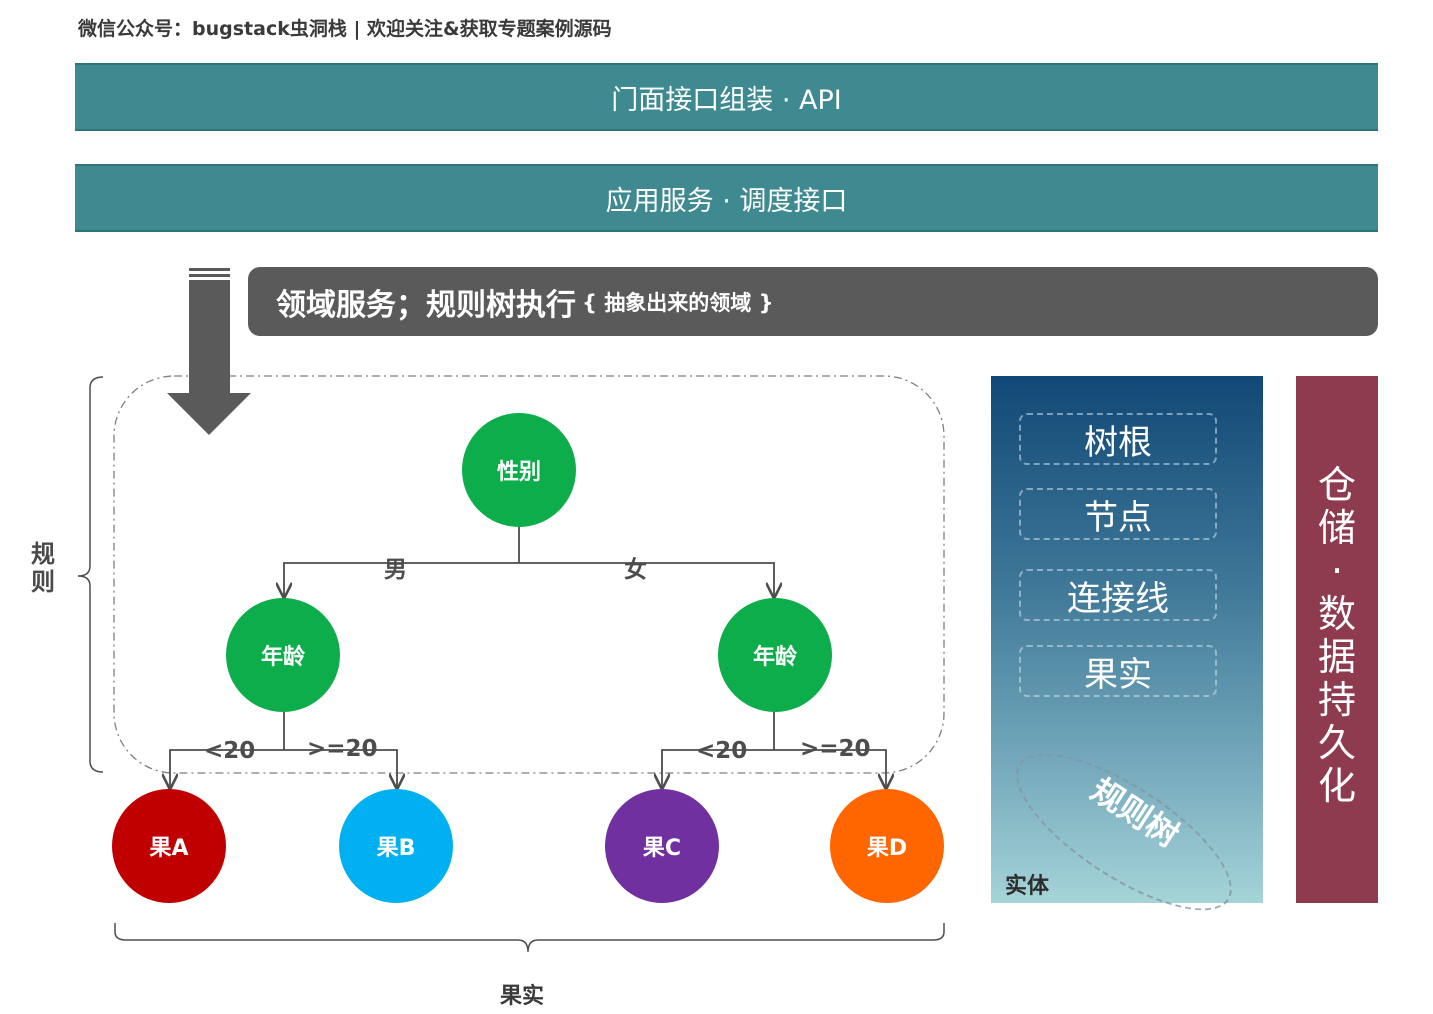  Describe the element at coordinates (1127, 639) in the screenshot. I see `entity-panel: 树根 节点 连接线 果实 规则树 实体` at that location.